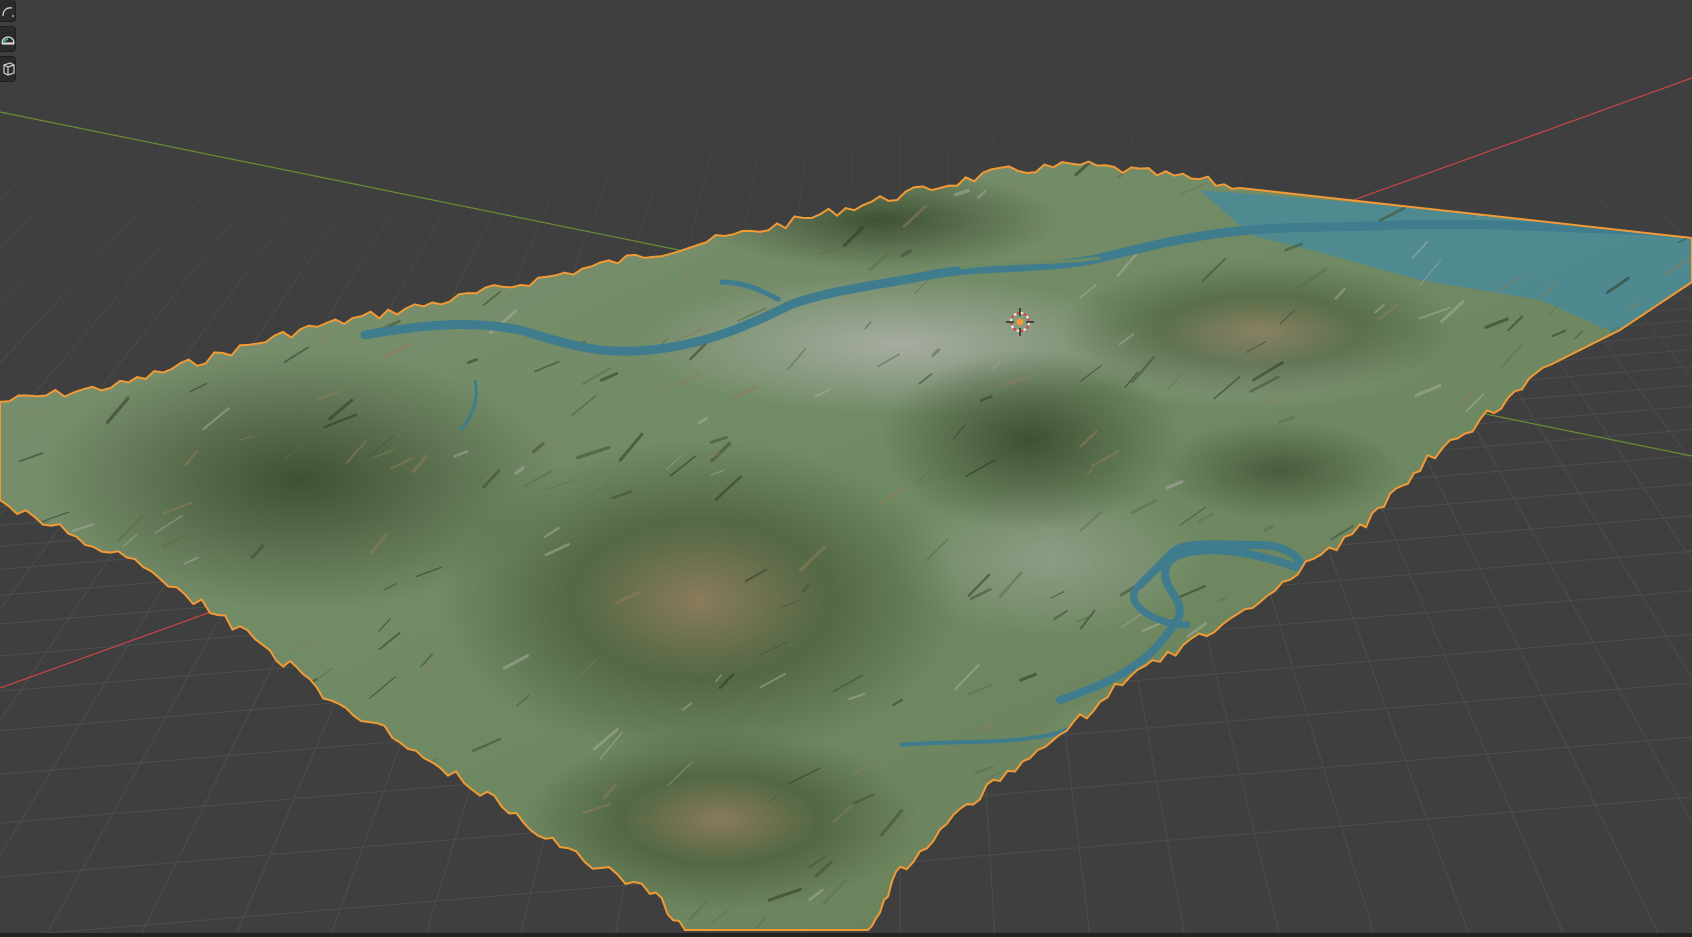 The width and height of the screenshot is (1692, 937). Describe the element at coordinates (846, 935) in the screenshot. I see `status-bar` at that location.